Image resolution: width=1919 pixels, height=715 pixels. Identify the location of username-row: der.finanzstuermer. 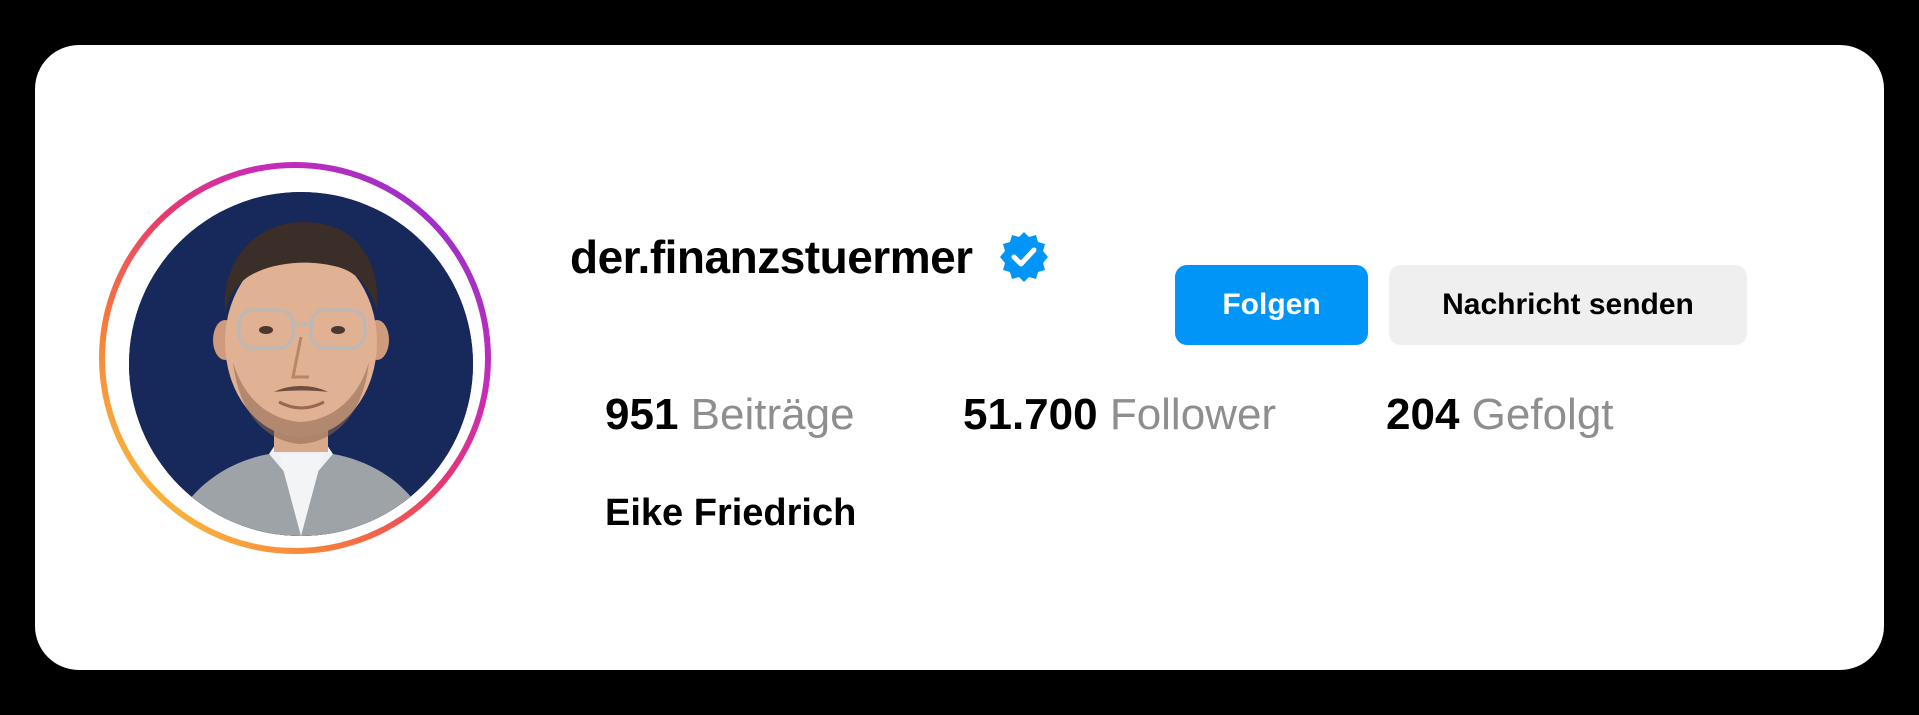
(810, 257).